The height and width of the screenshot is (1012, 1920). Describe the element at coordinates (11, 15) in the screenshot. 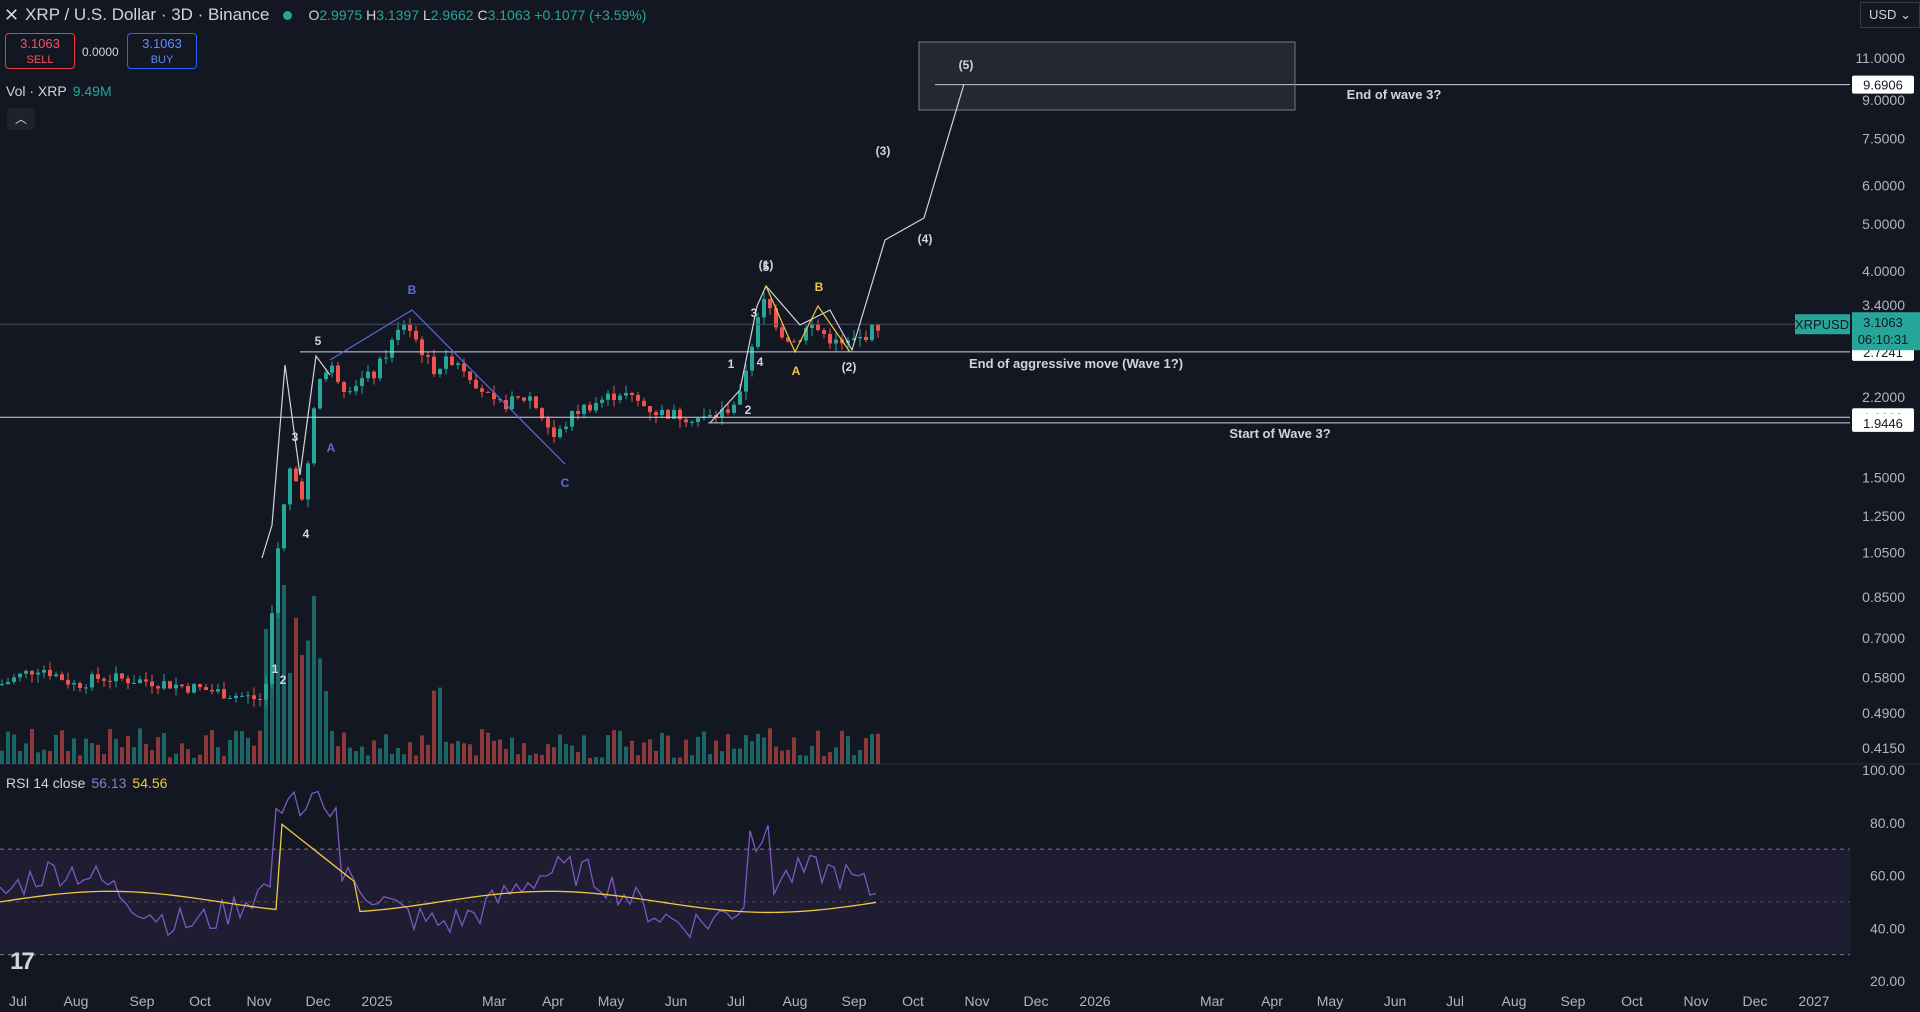

I see `close-icon: ✕` at that location.